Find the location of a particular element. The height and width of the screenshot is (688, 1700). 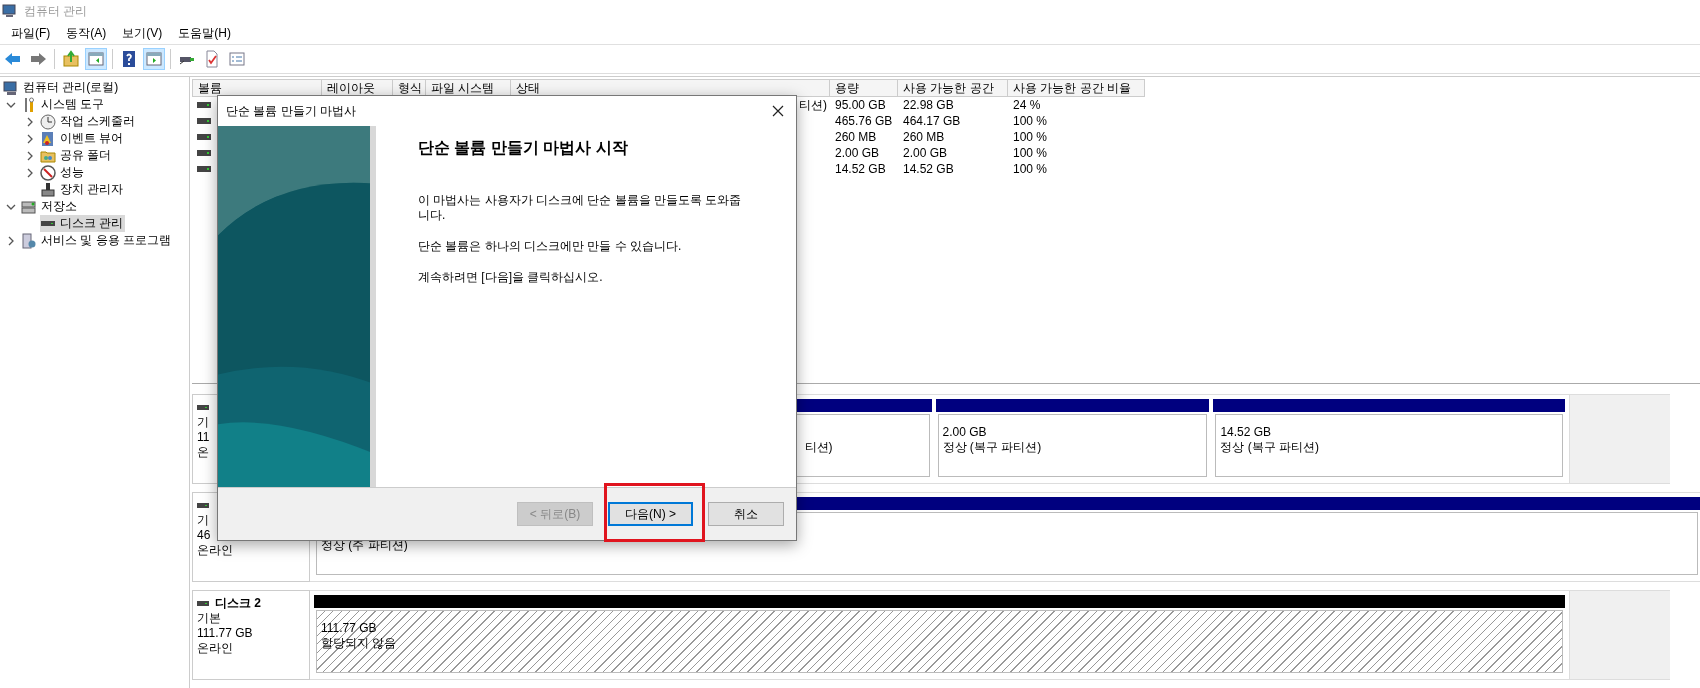

log-icon is located at coordinates (48, 138).